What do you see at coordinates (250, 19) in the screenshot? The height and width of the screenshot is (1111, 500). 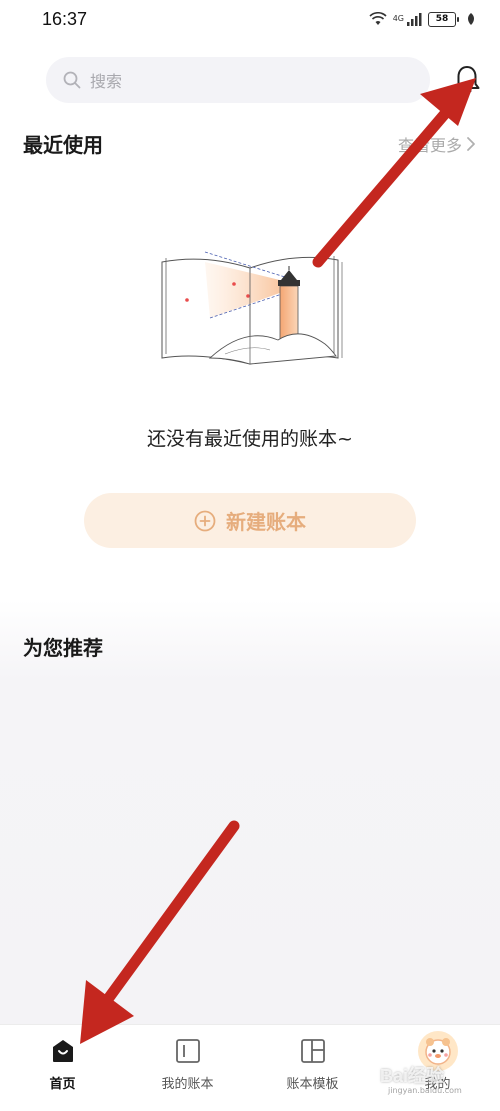 I see `status-bar: 16:37 4G 58` at bounding box center [250, 19].